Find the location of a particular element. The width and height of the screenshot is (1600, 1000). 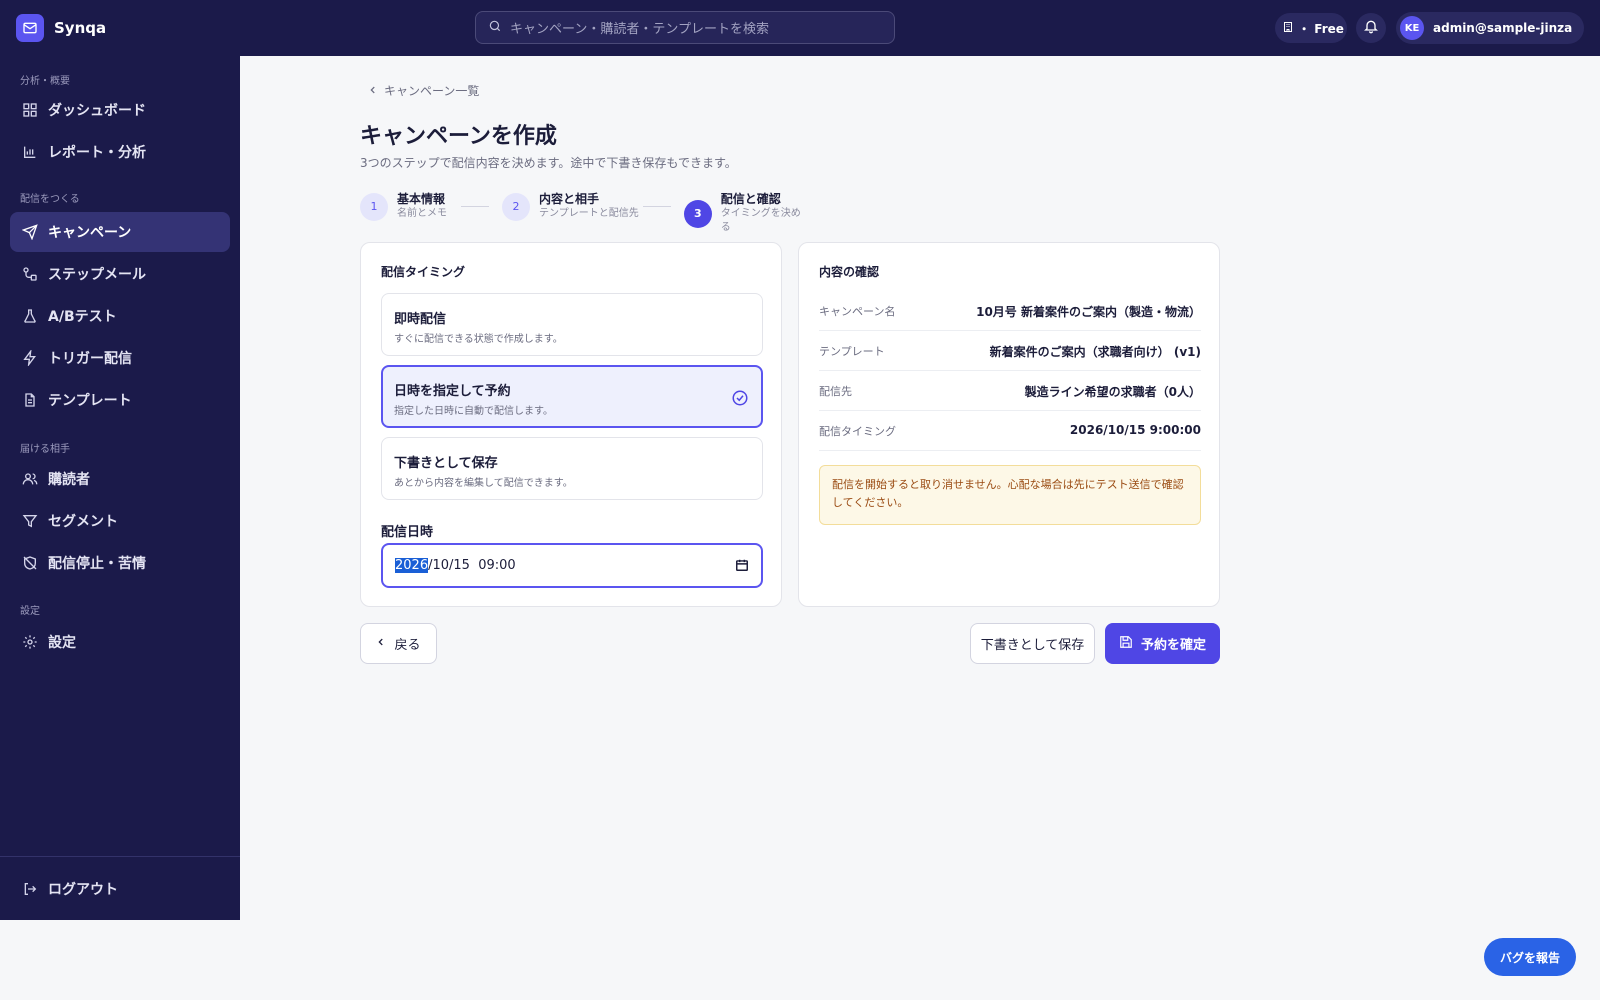

sidebar-item-step-mail: ステップメール is located at coordinates (120, 274).